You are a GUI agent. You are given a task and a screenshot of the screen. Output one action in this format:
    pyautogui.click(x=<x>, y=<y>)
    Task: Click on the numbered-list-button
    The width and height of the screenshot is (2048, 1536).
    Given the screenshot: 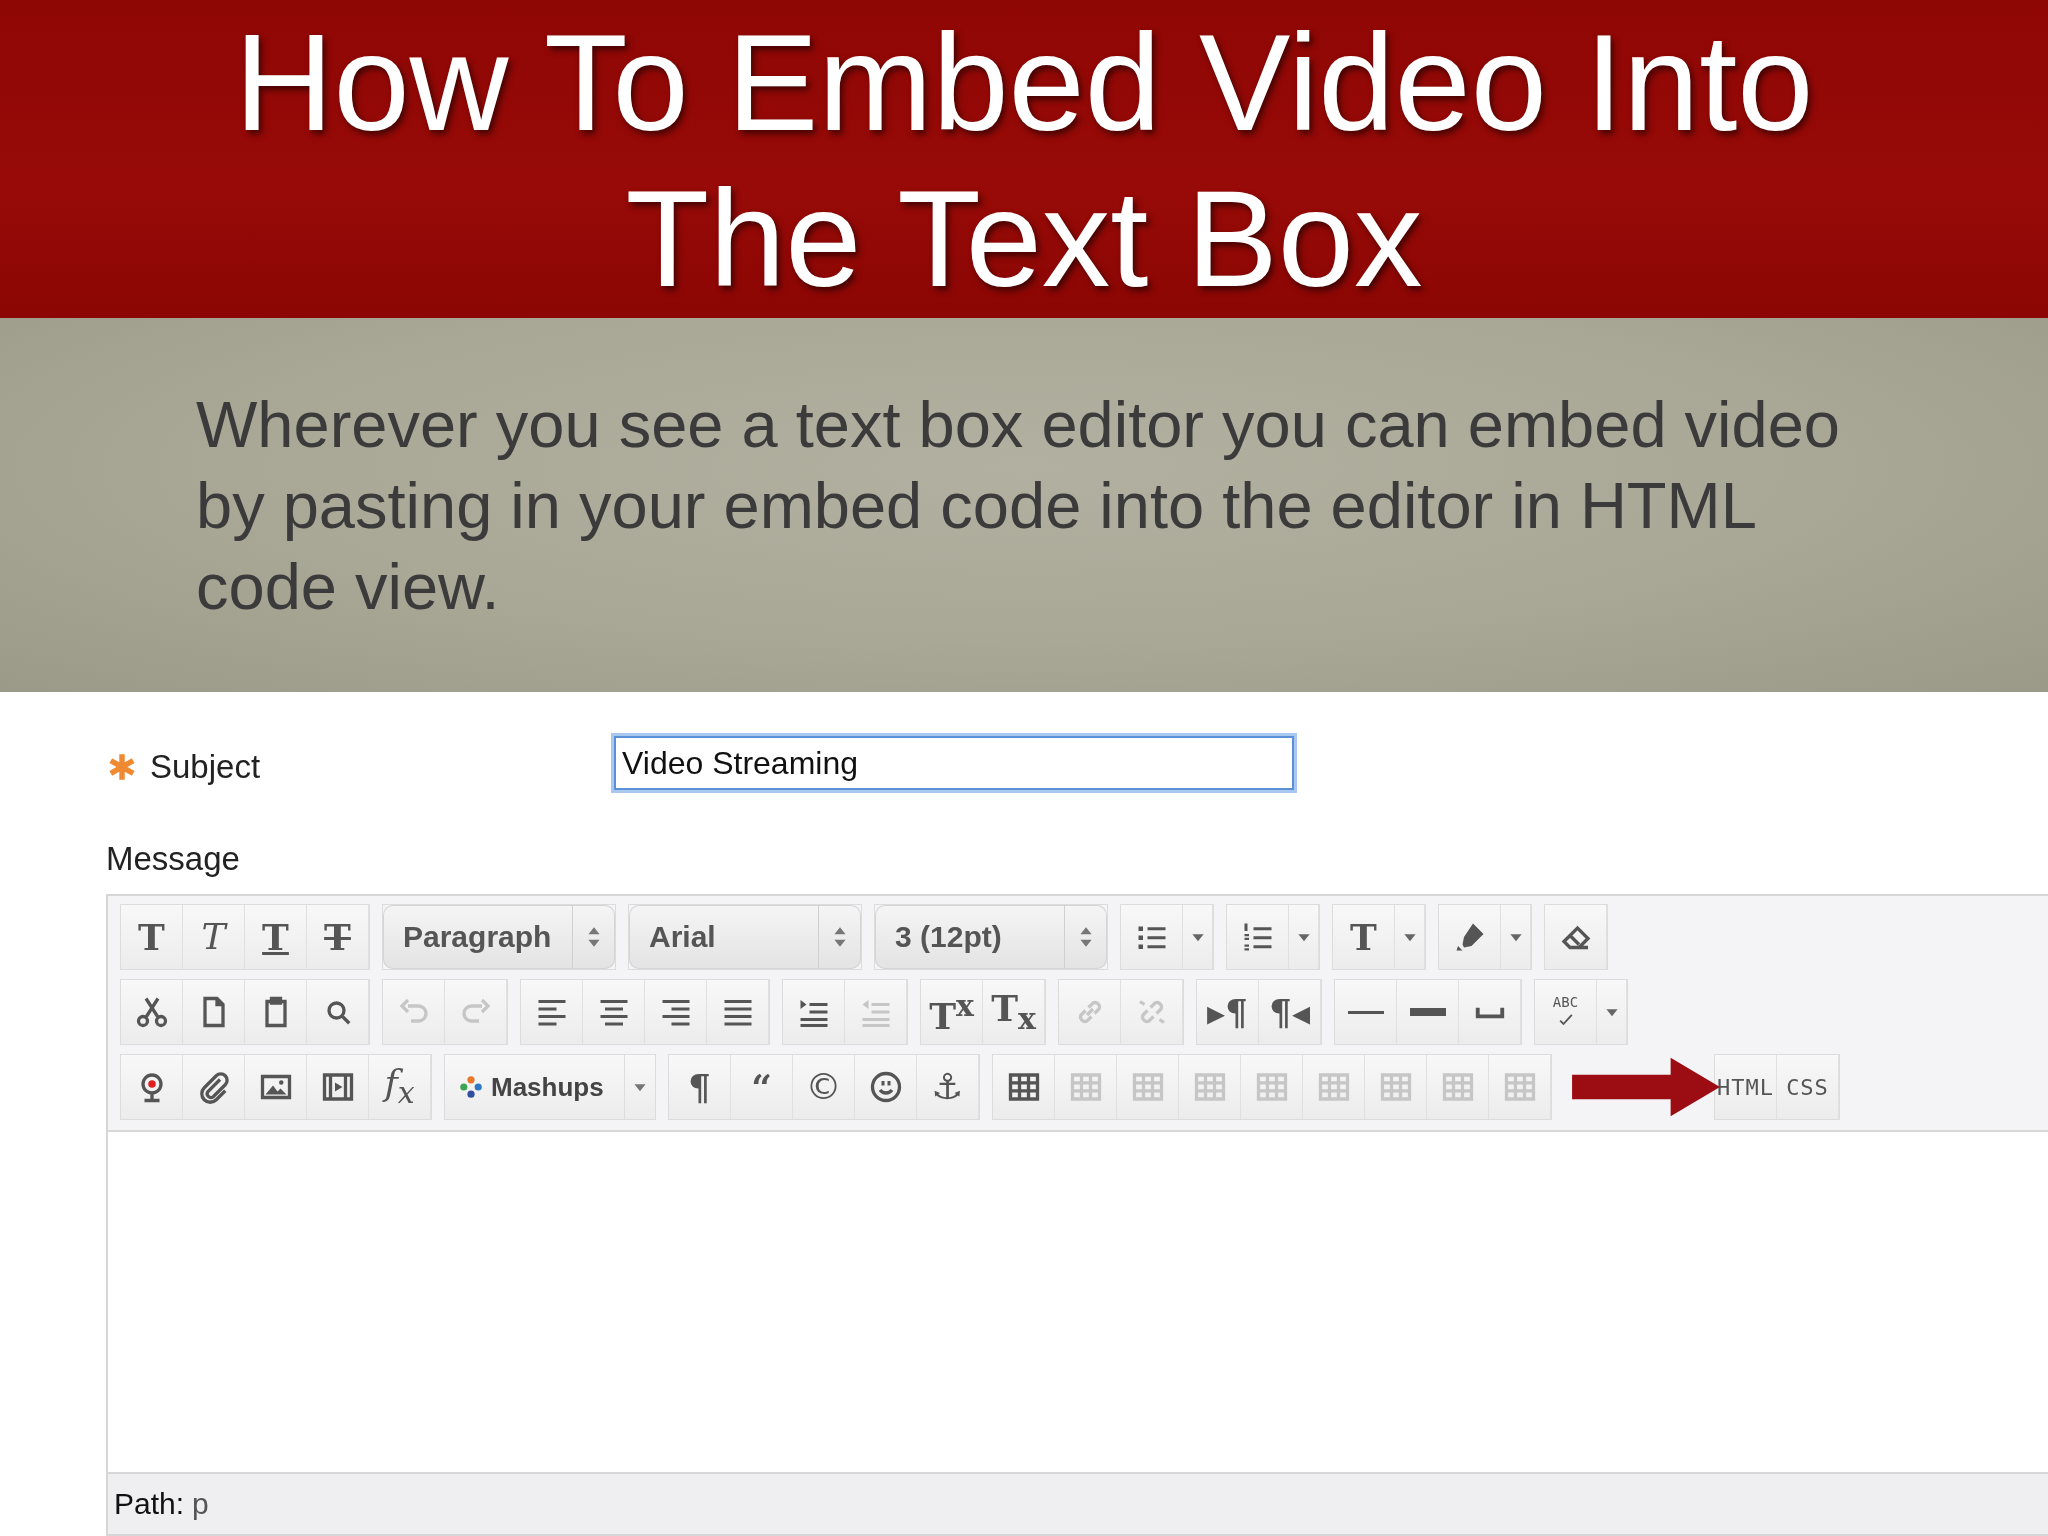 What is the action you would take?
    pyautogui.click(x=1258, y=937)
    